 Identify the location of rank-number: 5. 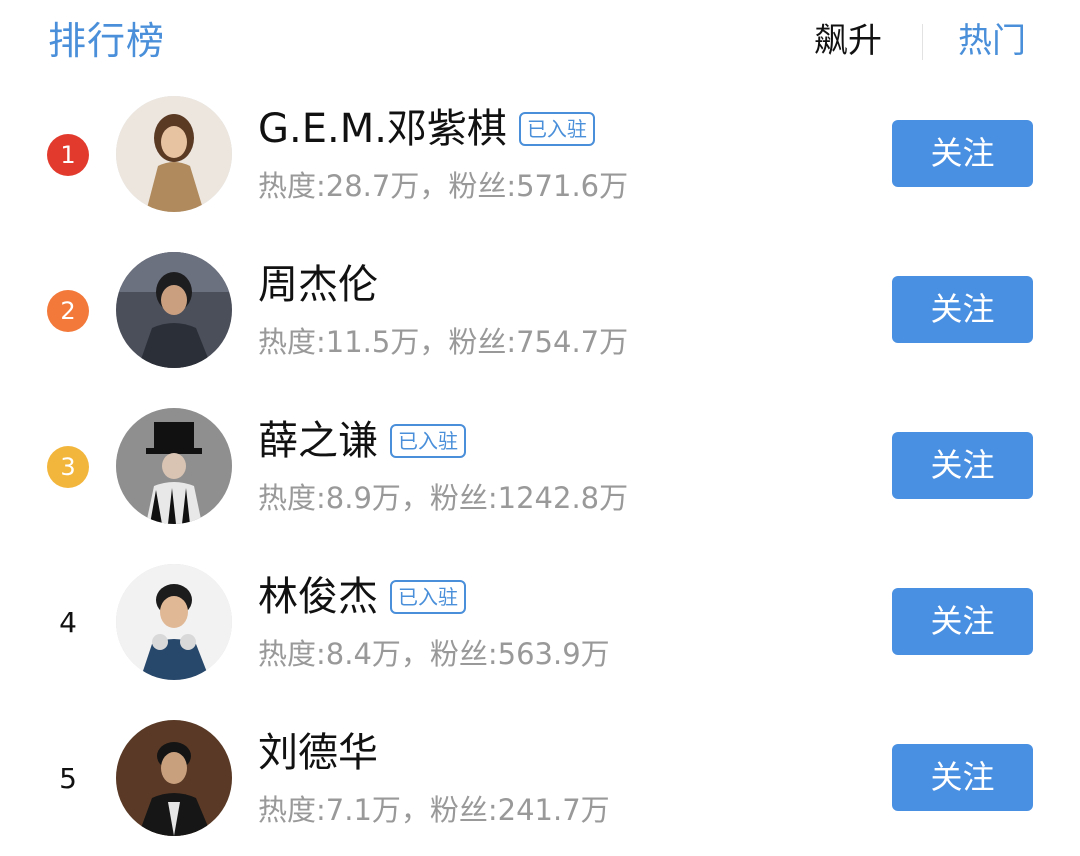
(68, 778).